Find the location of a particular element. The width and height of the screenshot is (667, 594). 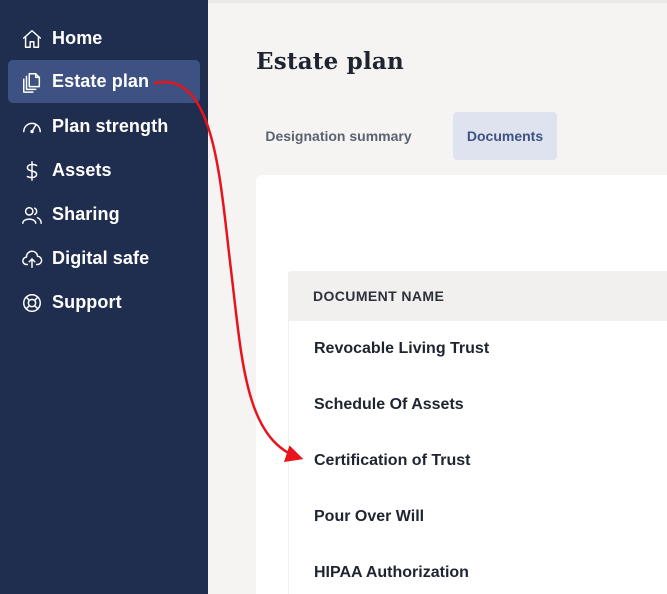

sidebar-item-label: Digital safe is located at coordinates (101, 258).